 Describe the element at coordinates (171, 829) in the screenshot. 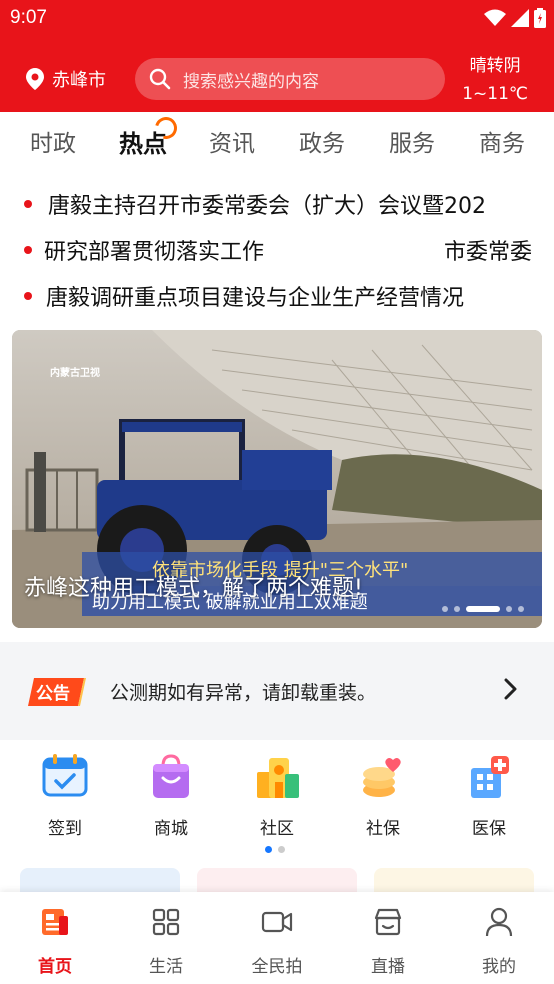

I see `service-label: 商城` at that location.